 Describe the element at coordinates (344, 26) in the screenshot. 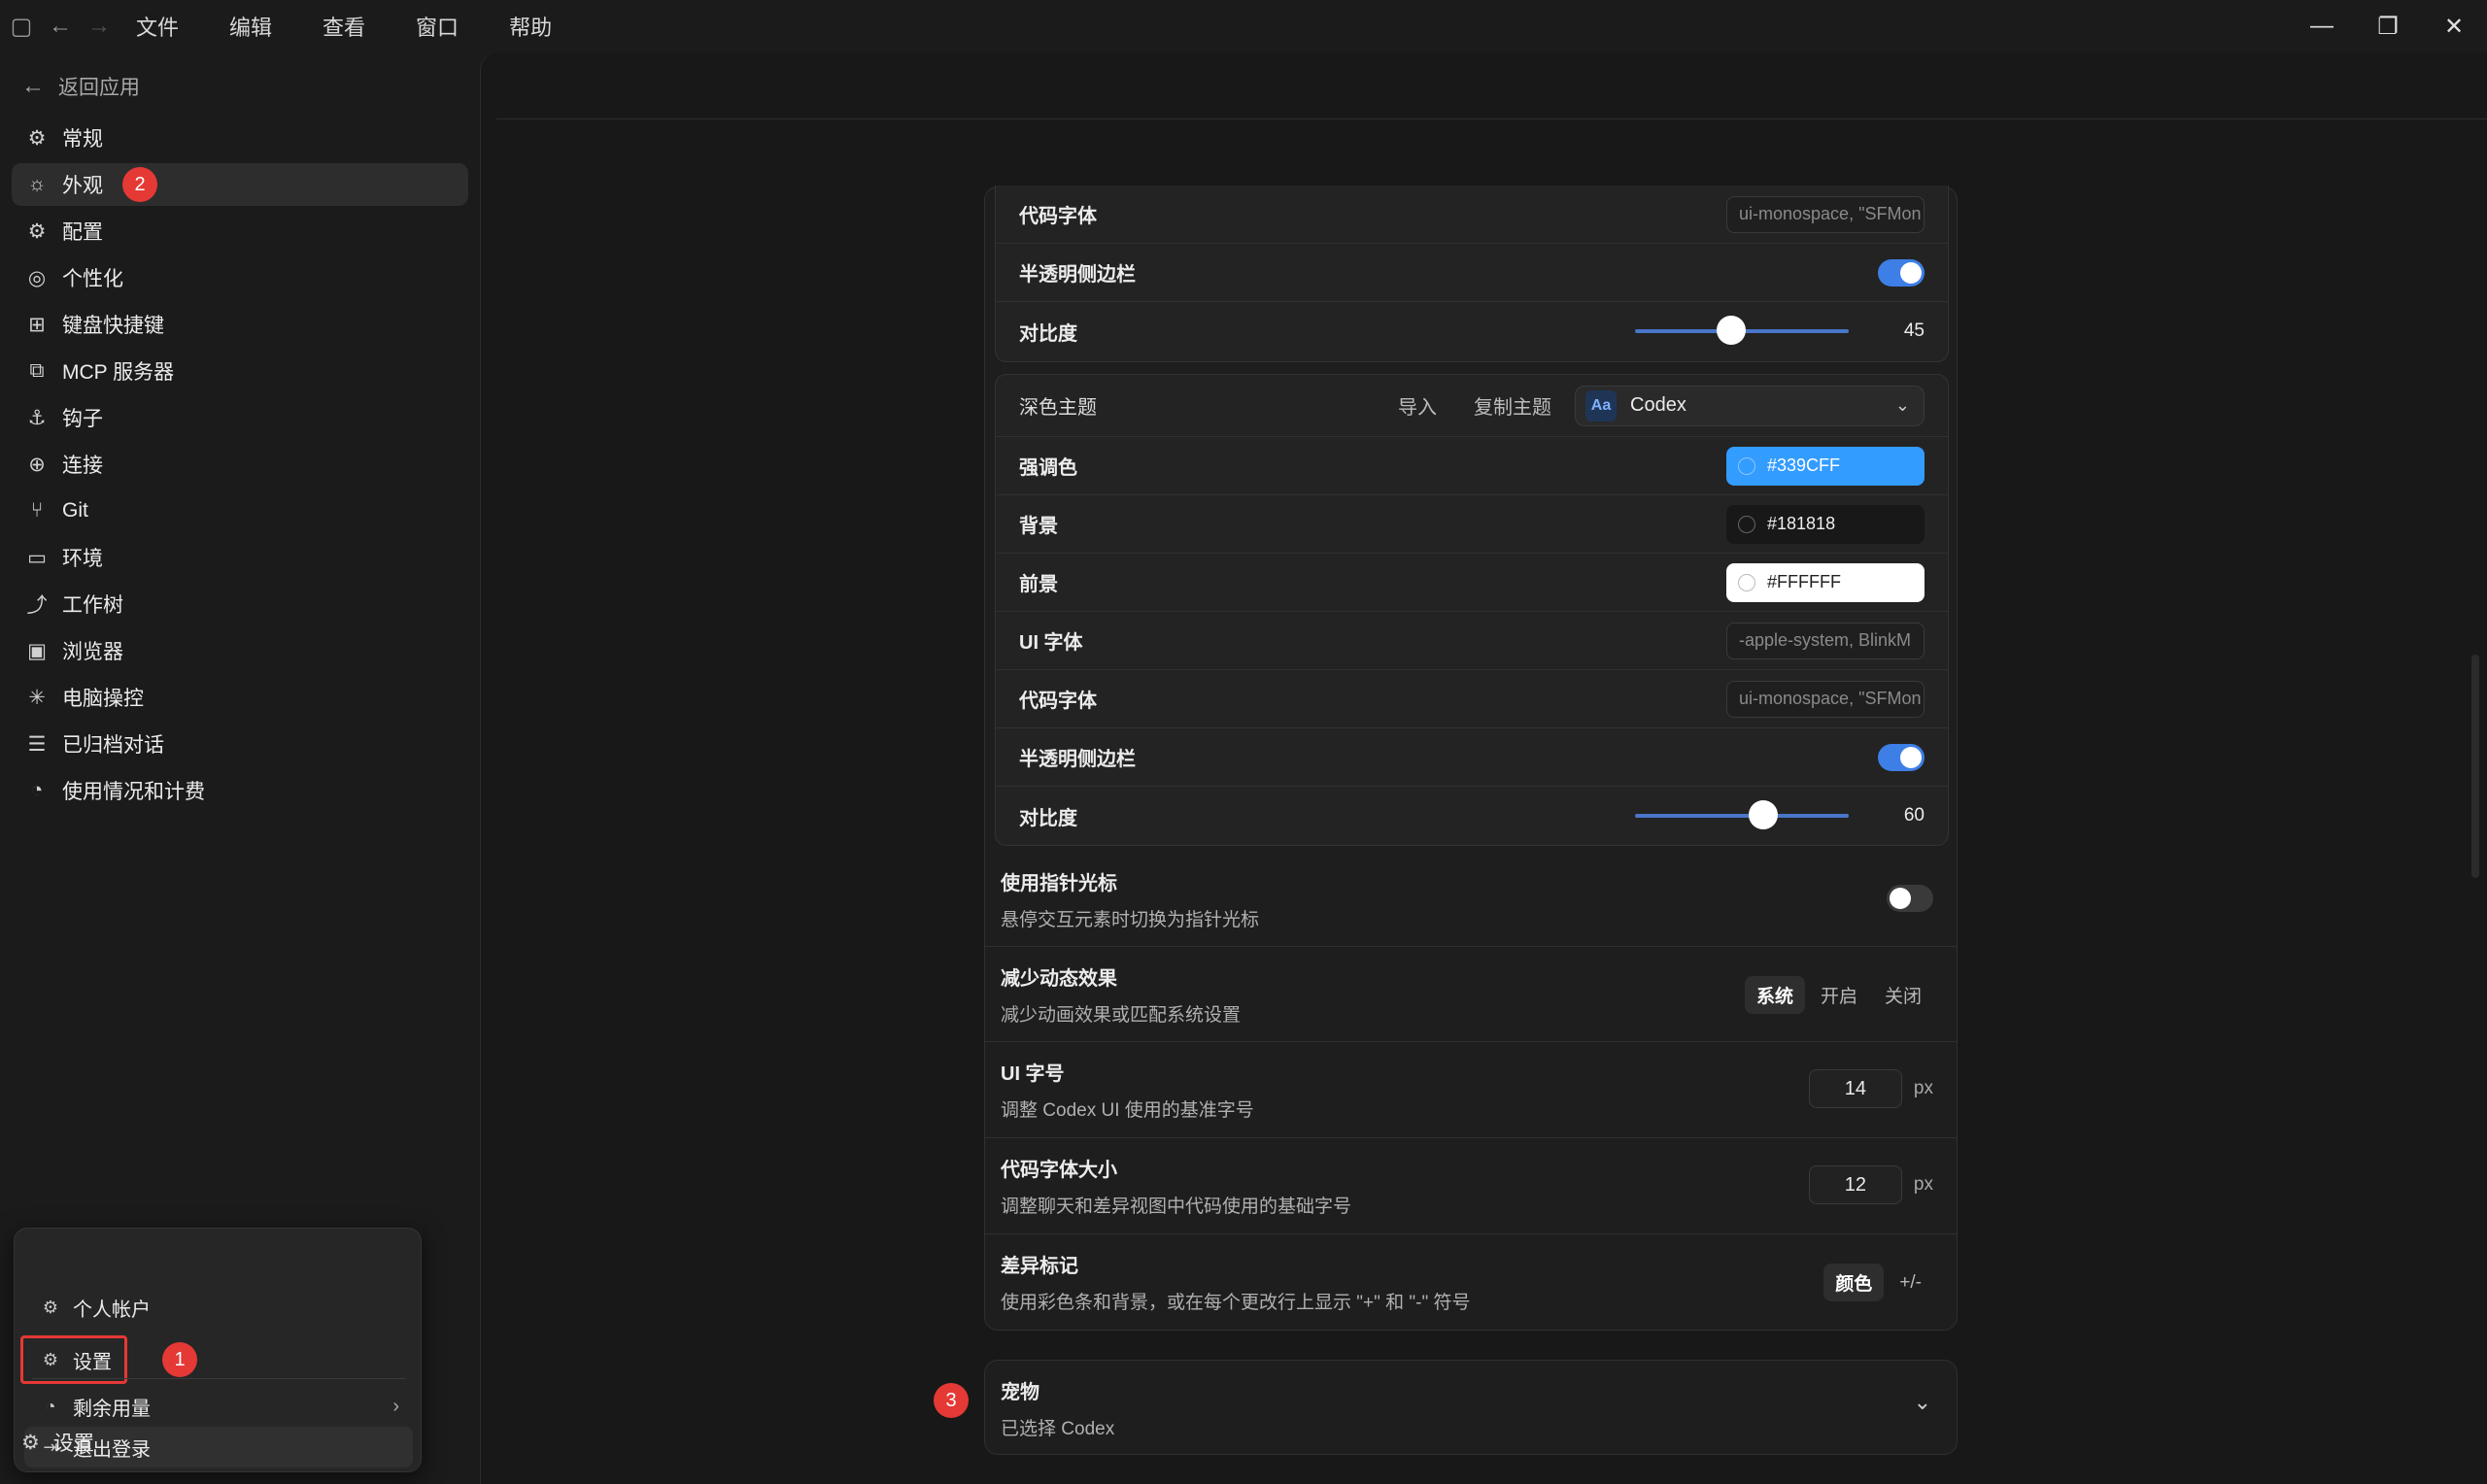

I see `menu-view: 查看` at that location.